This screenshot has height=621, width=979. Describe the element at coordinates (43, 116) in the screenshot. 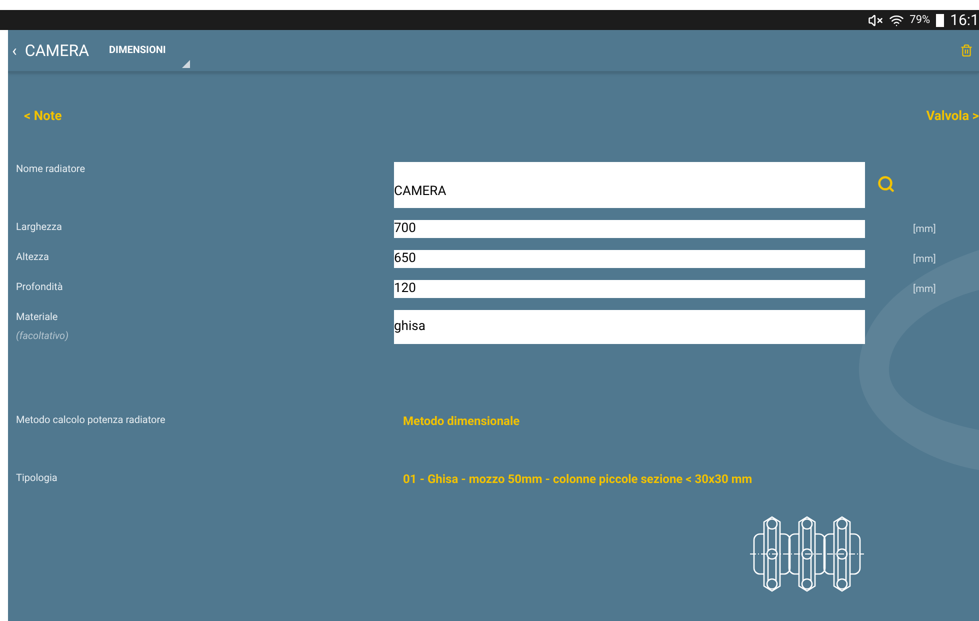

I see `prev-link: < Note` at that location.